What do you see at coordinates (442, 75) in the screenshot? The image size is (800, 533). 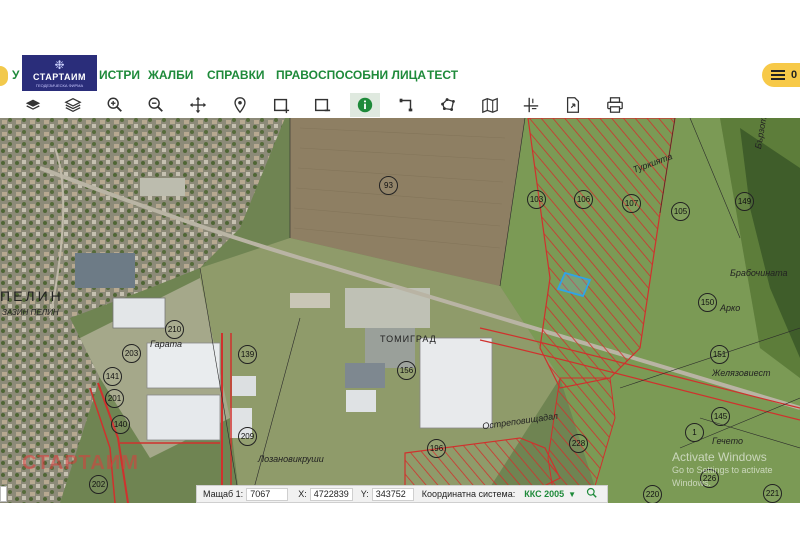 I see `nav-item-test: ТЕСТ` at bounding box center [442, 75].